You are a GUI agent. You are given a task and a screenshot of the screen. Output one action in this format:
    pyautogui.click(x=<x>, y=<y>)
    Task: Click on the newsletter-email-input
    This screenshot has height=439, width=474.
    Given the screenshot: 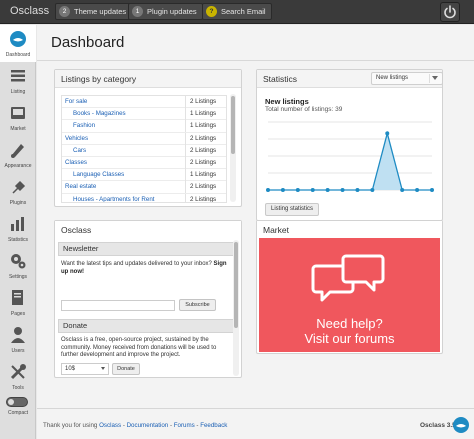 What is the action you would take?
    pyautogui.click(x=118, y=305)
    